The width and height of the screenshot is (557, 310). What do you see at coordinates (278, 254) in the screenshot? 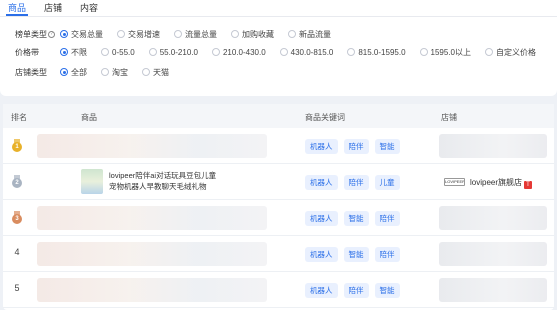
I see `table-row: 4 机器人 智能 陪伴` at bounding box center [278, 254].